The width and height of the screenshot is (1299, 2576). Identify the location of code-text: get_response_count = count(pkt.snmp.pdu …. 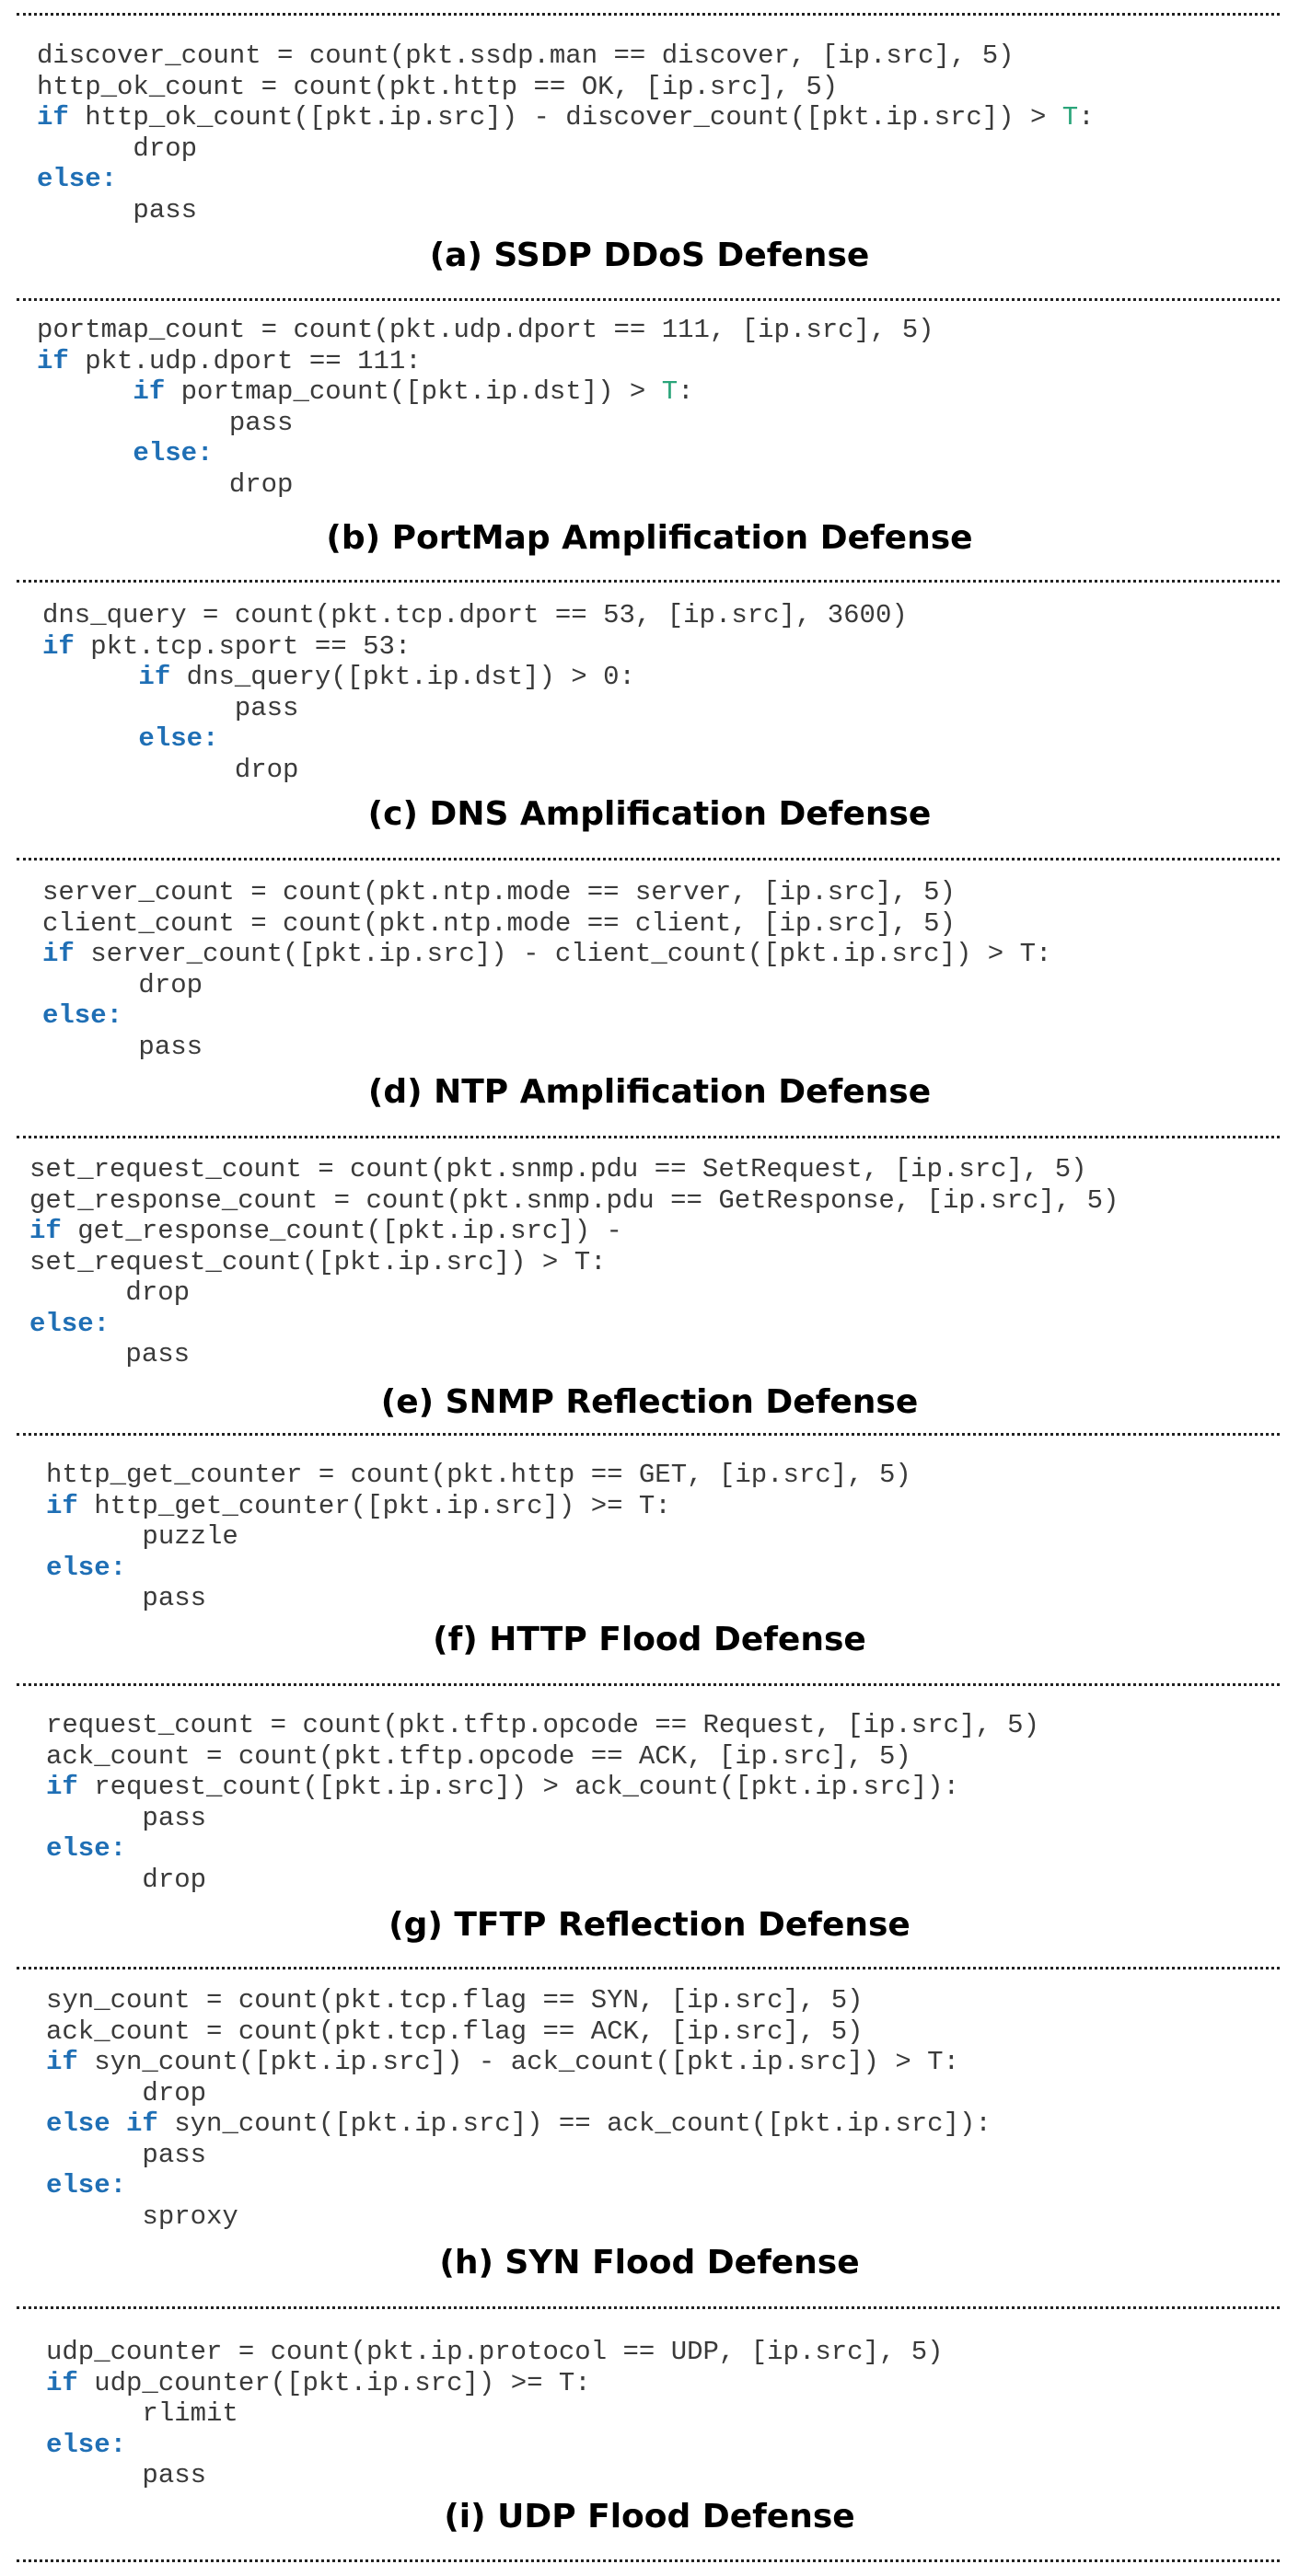
(574, 1200).